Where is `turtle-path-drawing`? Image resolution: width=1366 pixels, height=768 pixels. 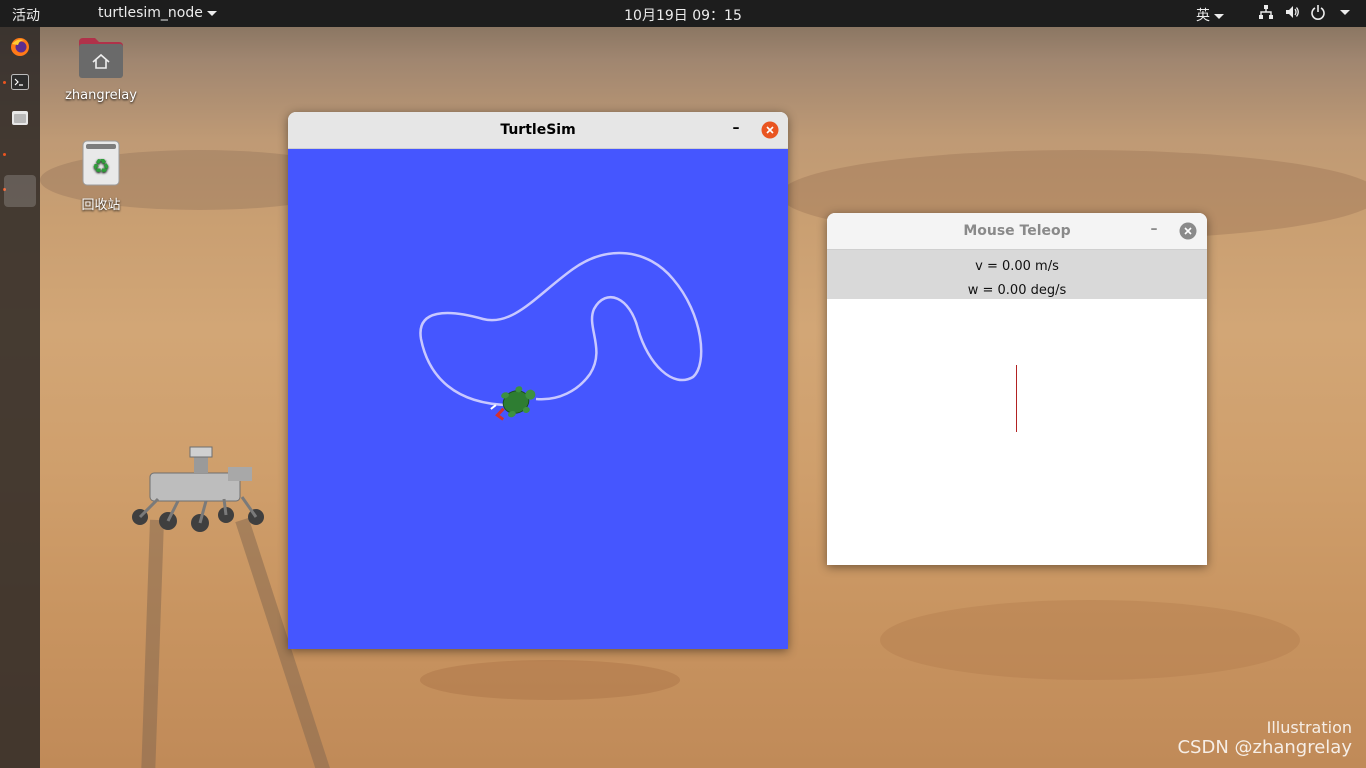
turtle-path-drawing is located at coordinates (561, 336).